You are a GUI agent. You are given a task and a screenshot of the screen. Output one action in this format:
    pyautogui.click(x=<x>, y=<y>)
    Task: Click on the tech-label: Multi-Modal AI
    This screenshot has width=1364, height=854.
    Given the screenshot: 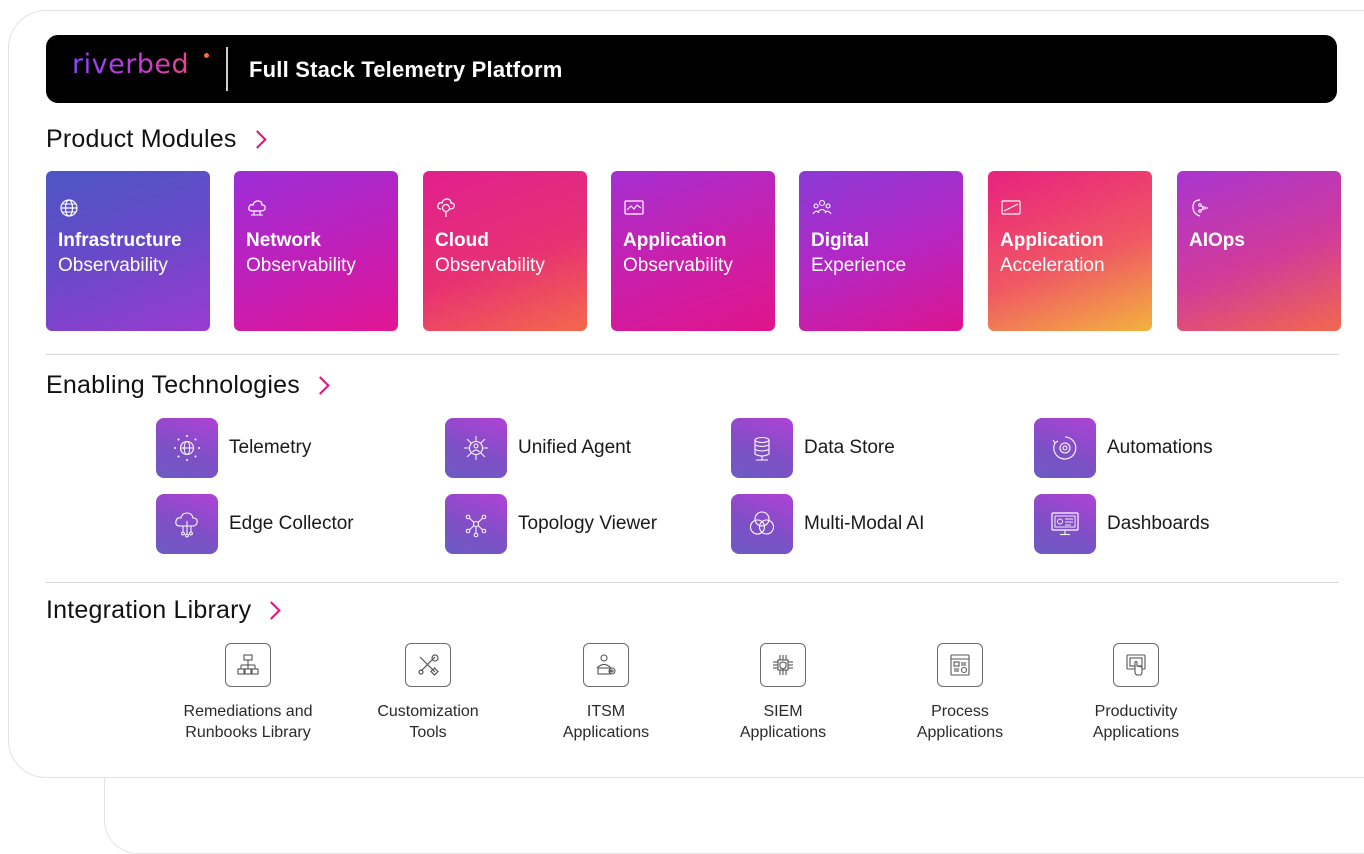 What is the action you would take?
    pyautogui.click(x=864, y=523)
    